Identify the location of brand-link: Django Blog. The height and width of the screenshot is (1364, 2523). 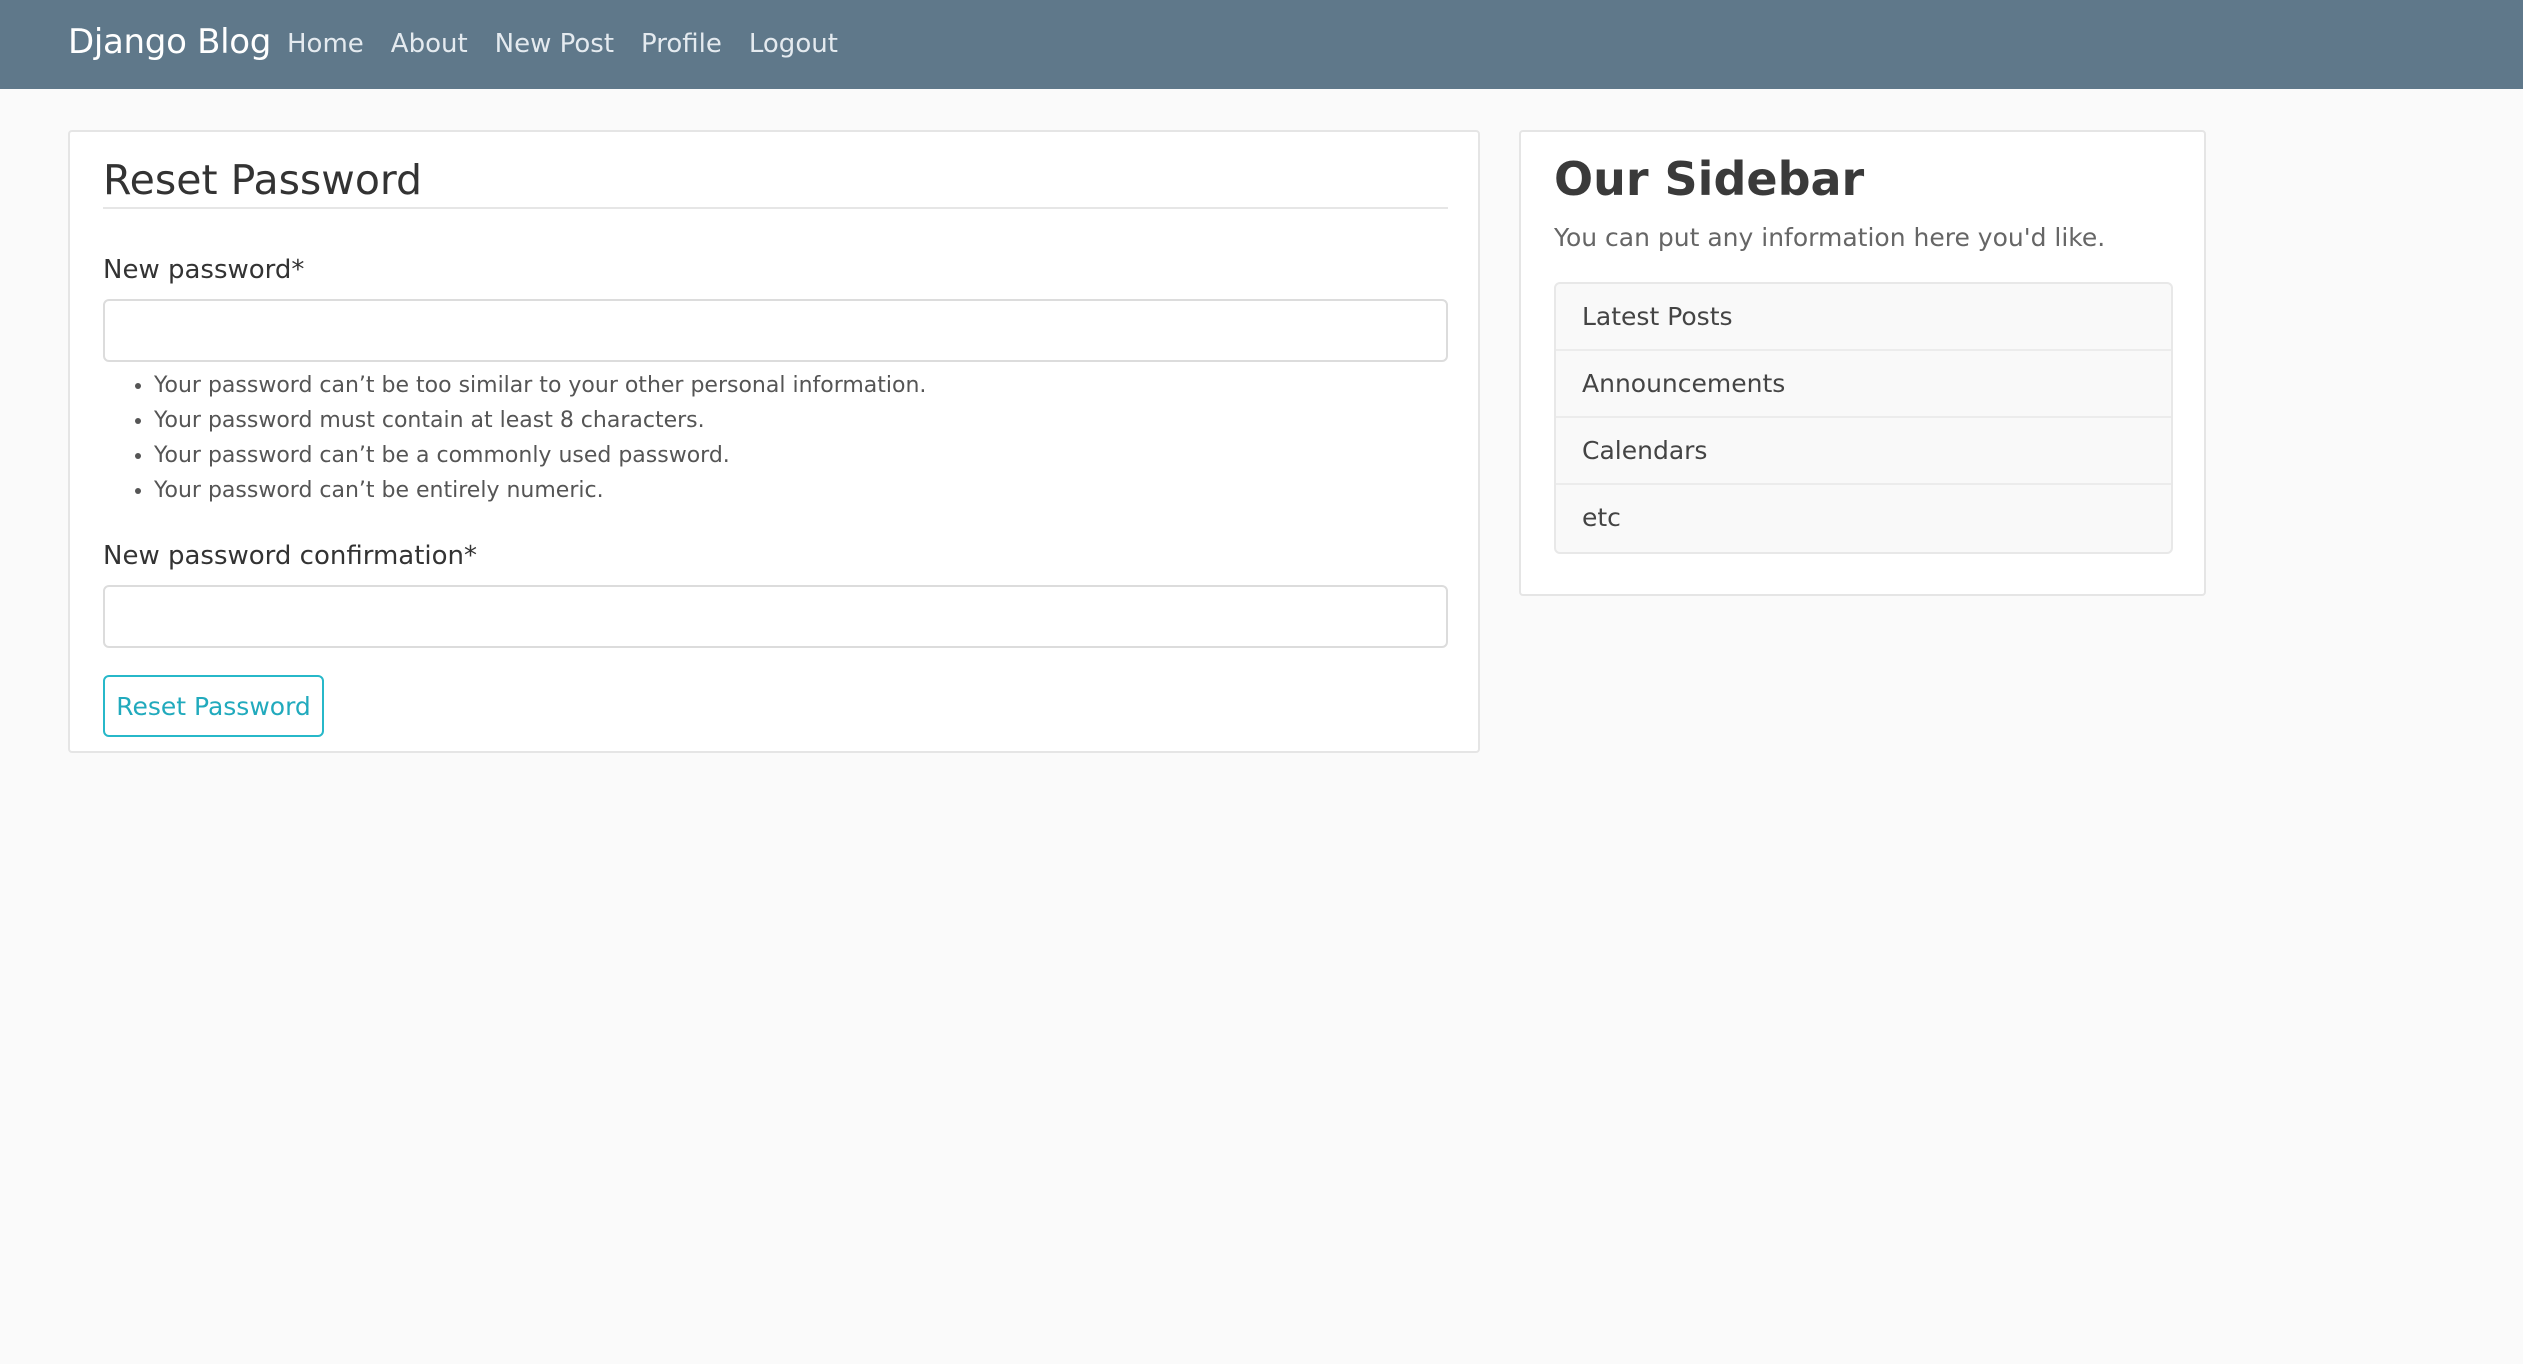
(169, 42).